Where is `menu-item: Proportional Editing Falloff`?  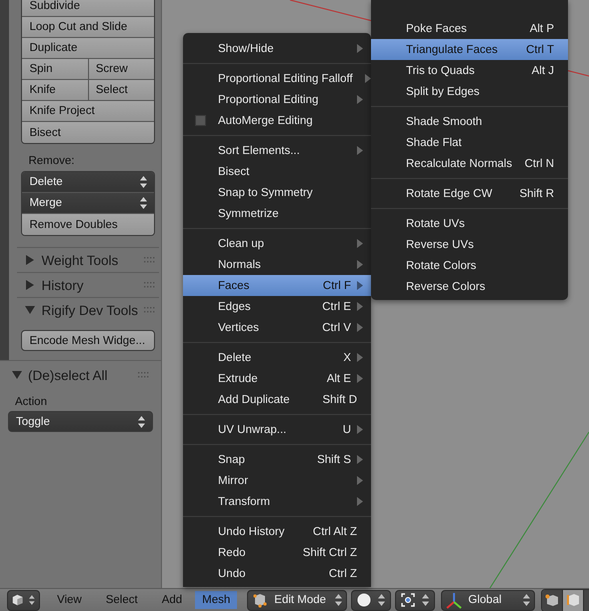
menu-item: Proportional Editing Falloff is located at coordinates (277, 78).